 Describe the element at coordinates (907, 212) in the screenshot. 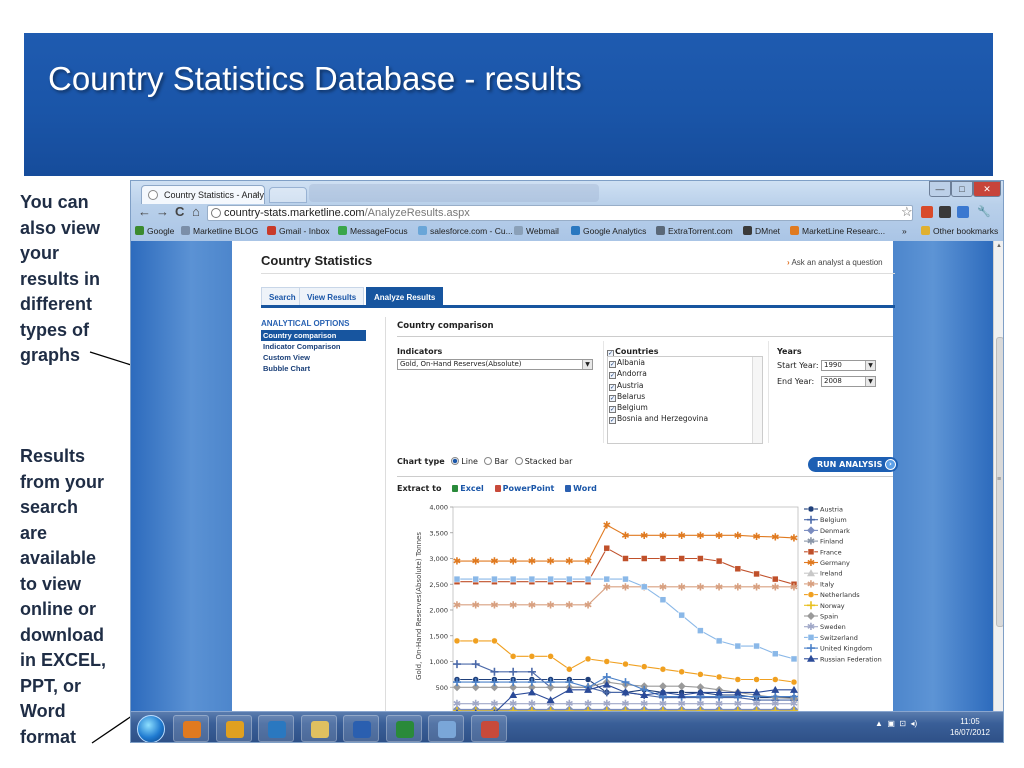

I see `bookmark-star-icon: ☆` at that location.